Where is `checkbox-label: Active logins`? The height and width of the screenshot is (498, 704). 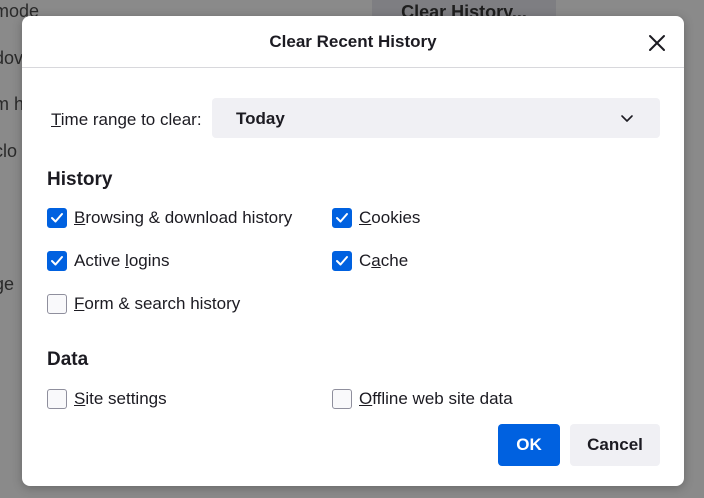
checkbox-label: Active logins is located at coordinates (122, 260).